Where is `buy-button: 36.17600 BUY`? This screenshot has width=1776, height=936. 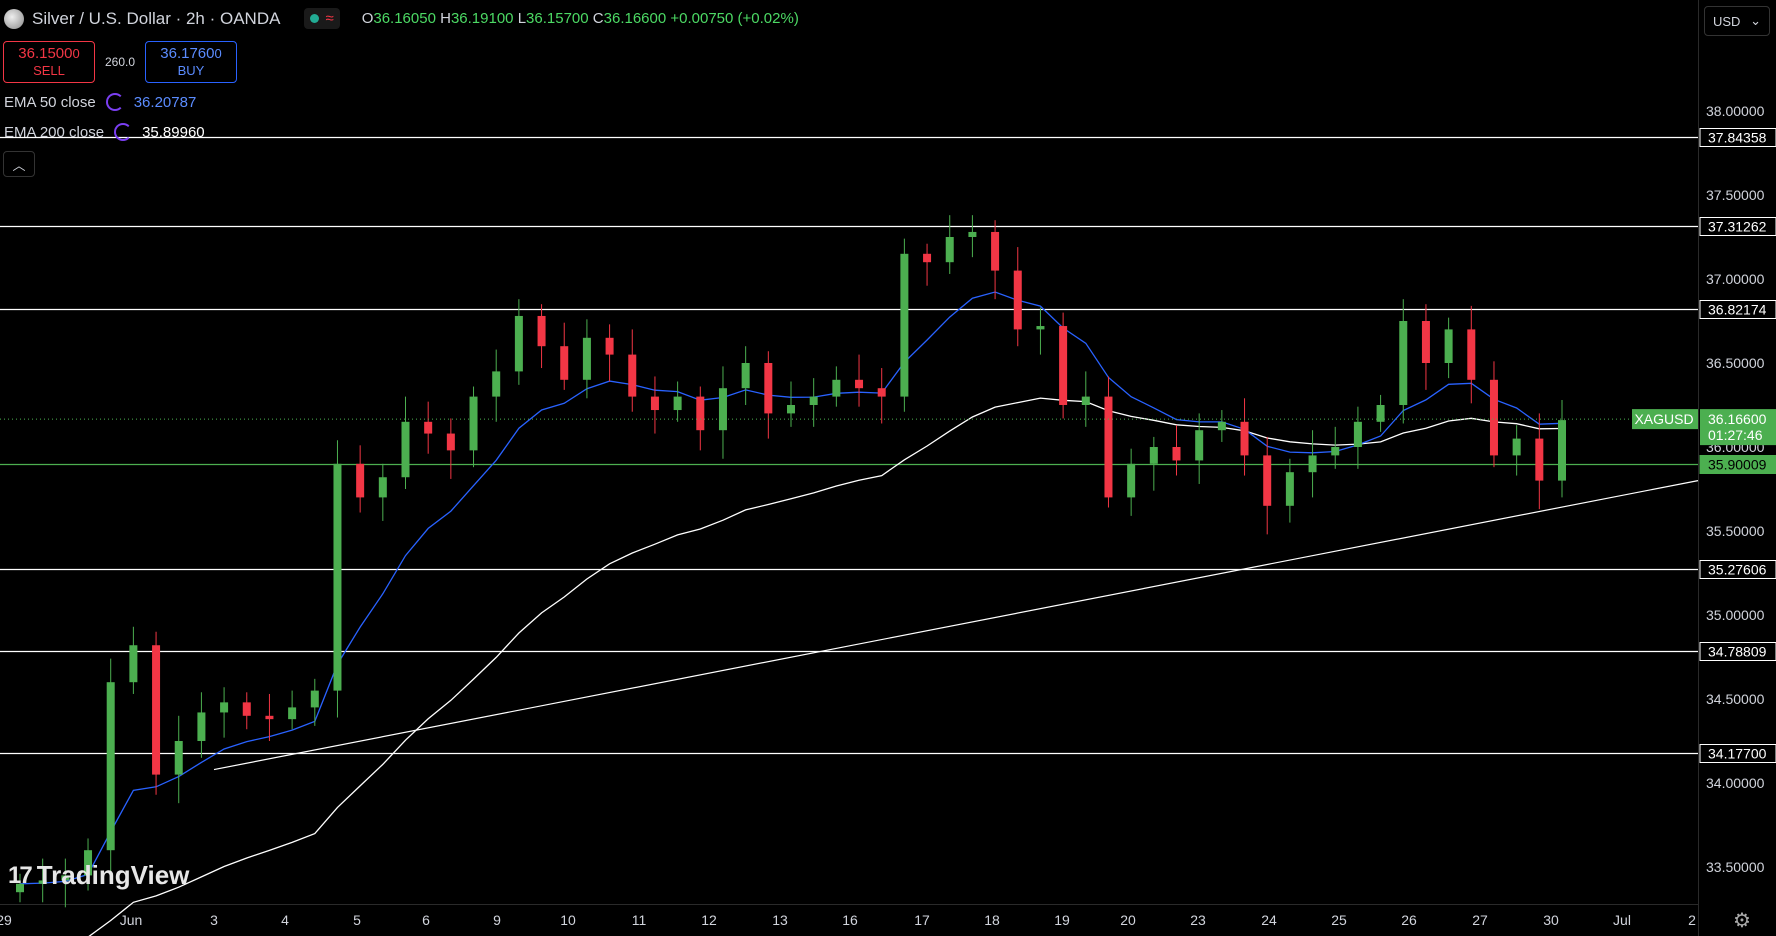
buy-button: 36.17600 BUY is located at coordinates (191, 62).